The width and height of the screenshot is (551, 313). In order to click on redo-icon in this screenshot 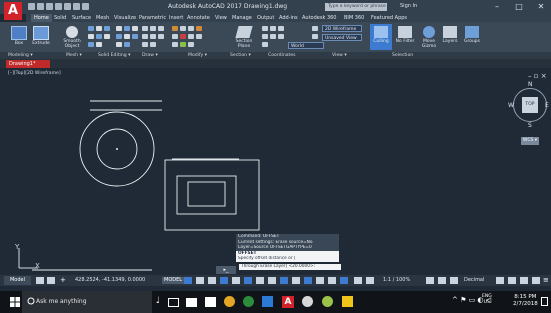, I will do `click(85, 6)`.